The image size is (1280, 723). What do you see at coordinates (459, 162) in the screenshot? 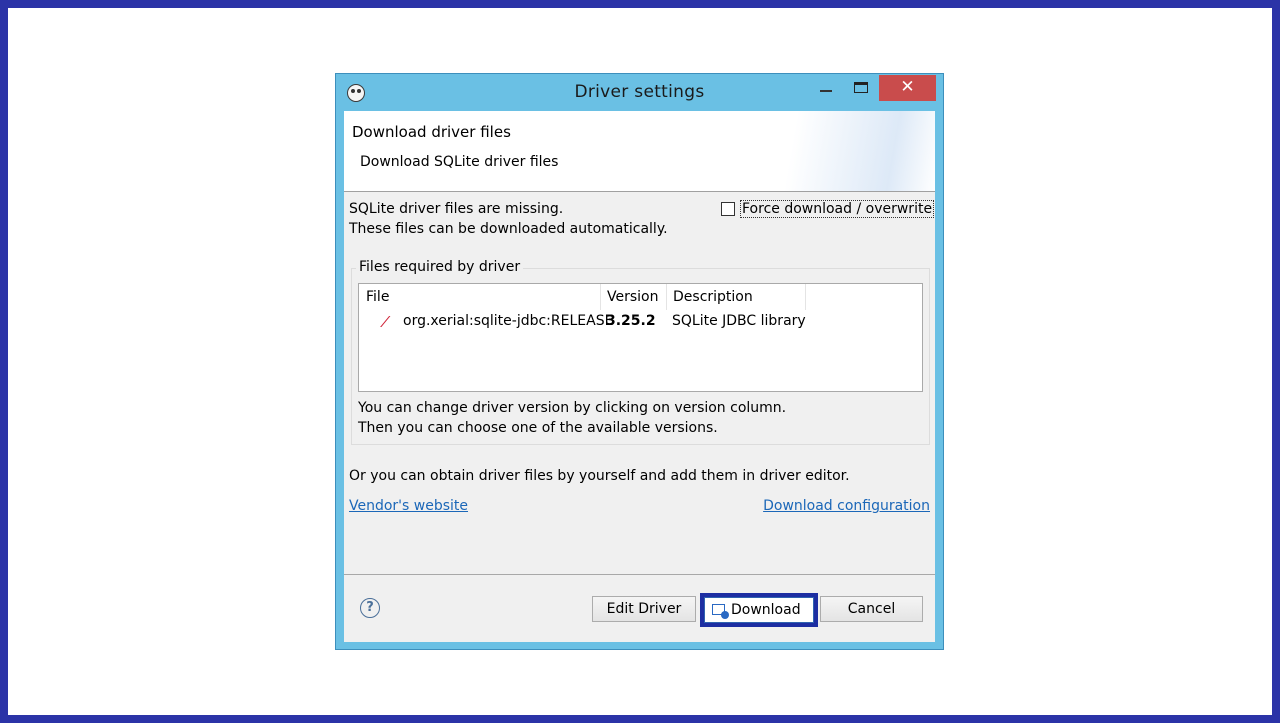
I see `header-description: Download SQLite driver files` at bounding box center [459, 162].